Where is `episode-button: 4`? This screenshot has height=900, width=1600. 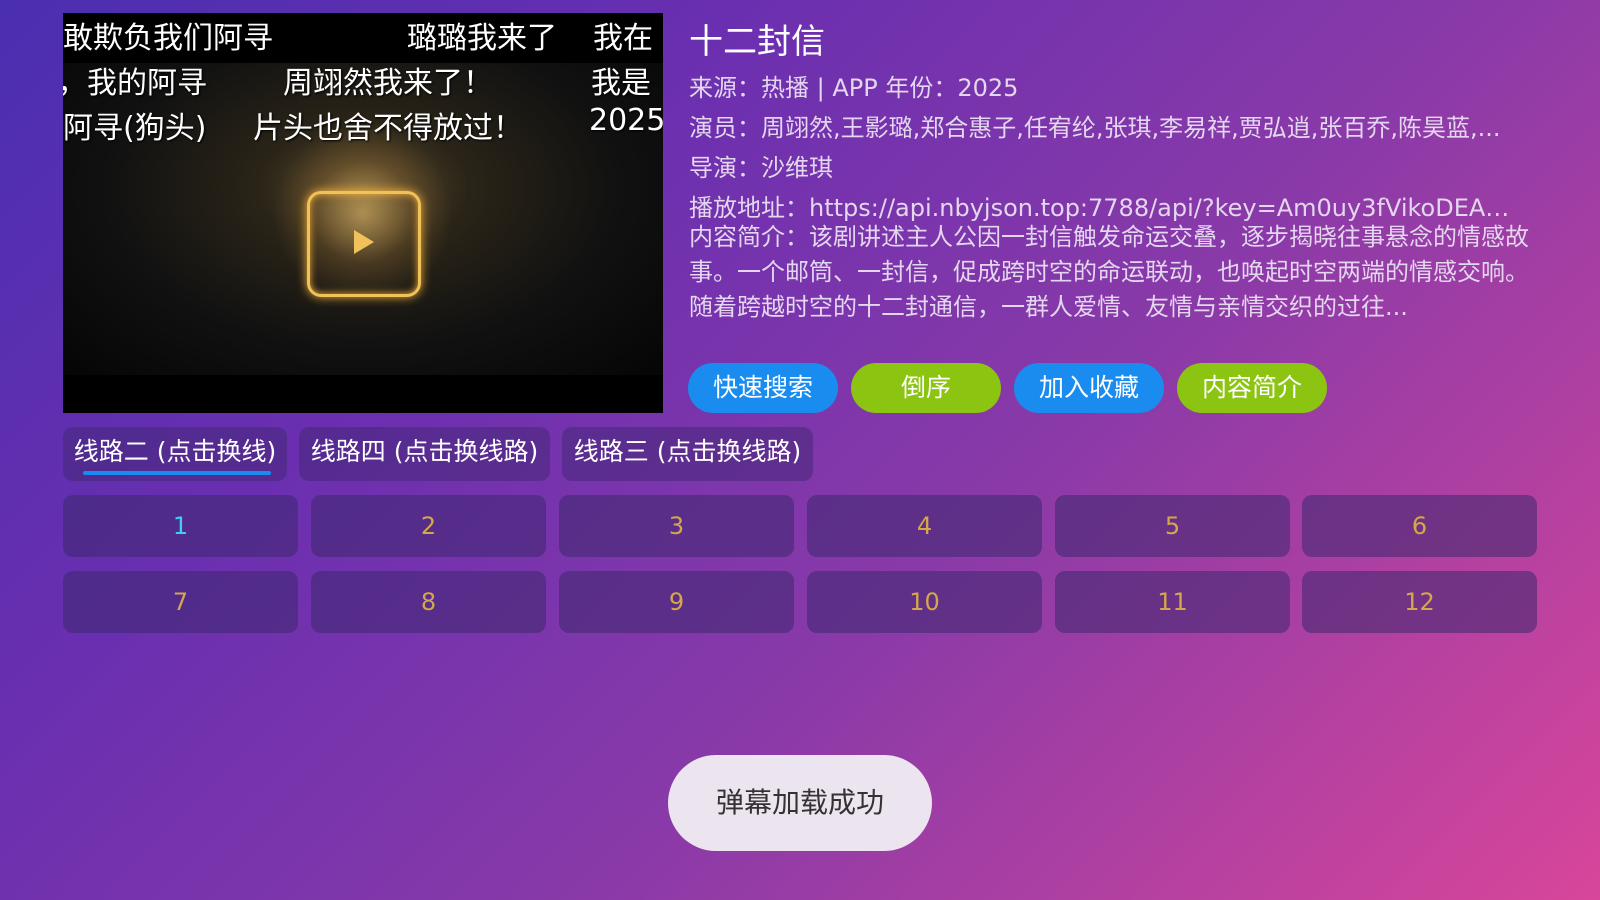
episode-button: 4 is located at coordinates (924, 526).